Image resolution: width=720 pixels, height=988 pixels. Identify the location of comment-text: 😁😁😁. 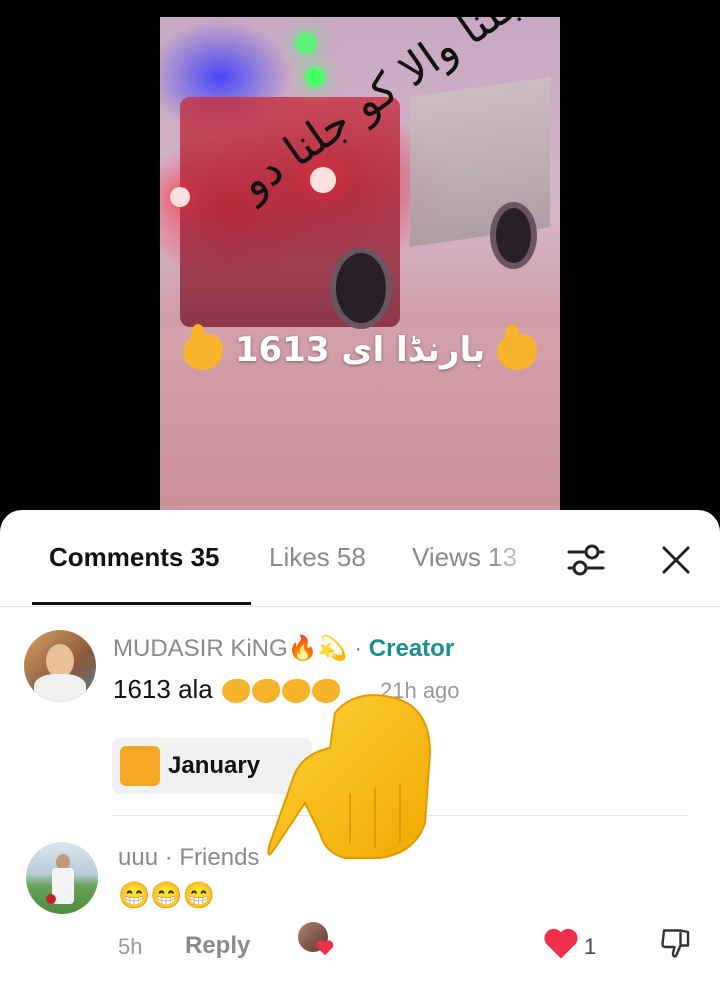
(167, 895).